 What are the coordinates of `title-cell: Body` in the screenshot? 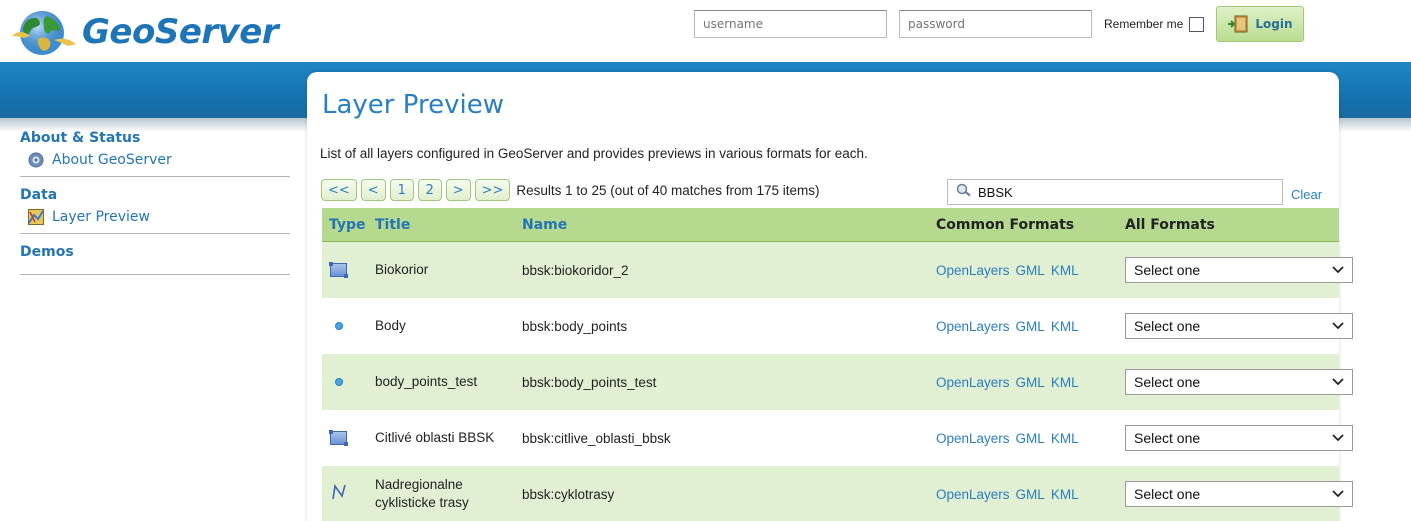 It's located at (390, 325).